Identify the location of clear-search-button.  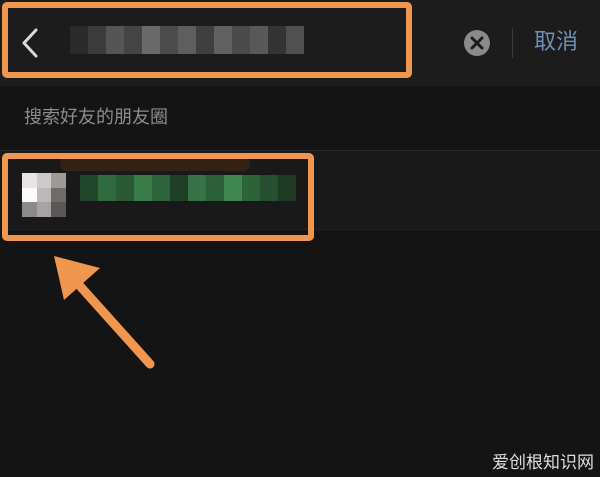
(477, 43).